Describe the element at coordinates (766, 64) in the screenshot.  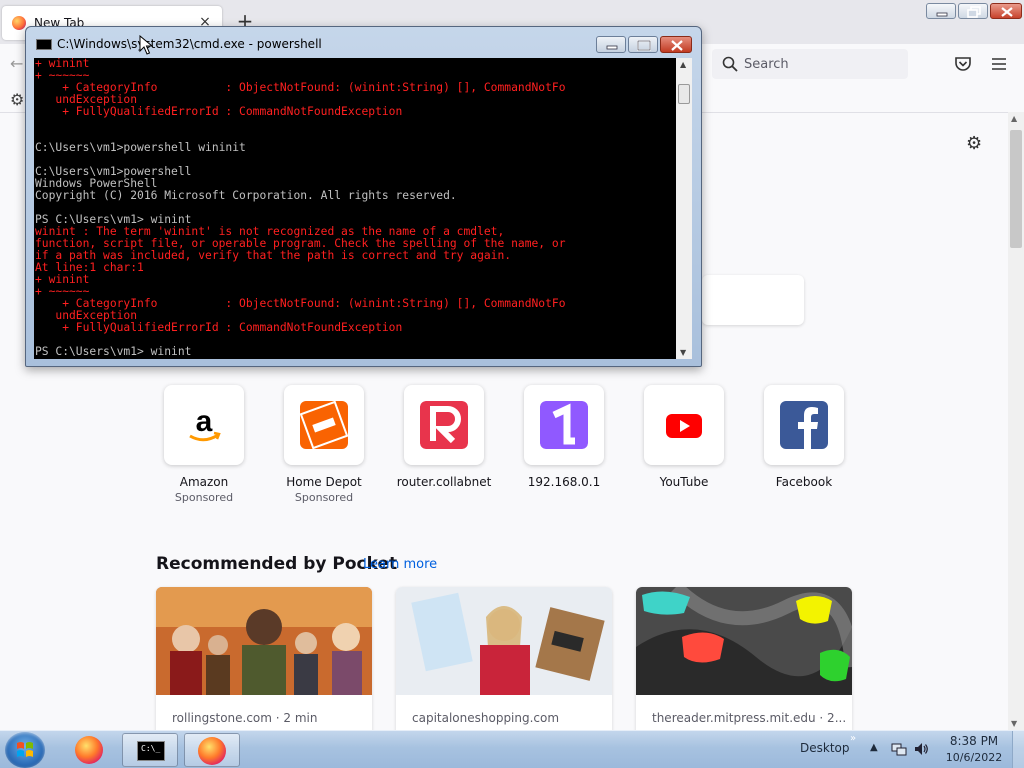
I see `search-placeholder: Search` at that location.